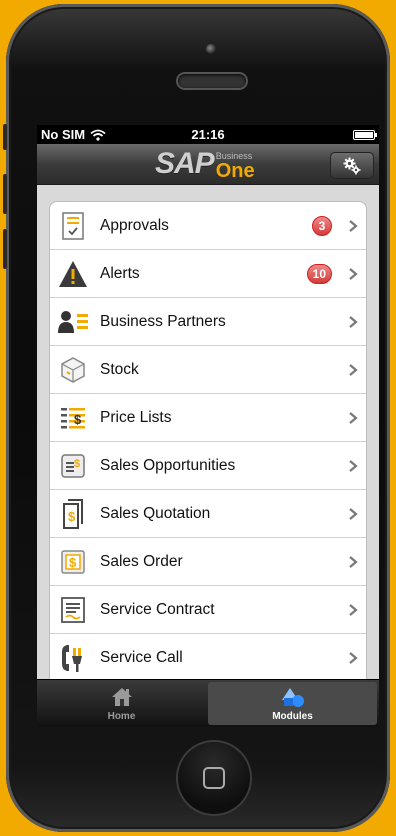  I want to click on menu-item-business-partners: Business Partners, so click(208, 322).